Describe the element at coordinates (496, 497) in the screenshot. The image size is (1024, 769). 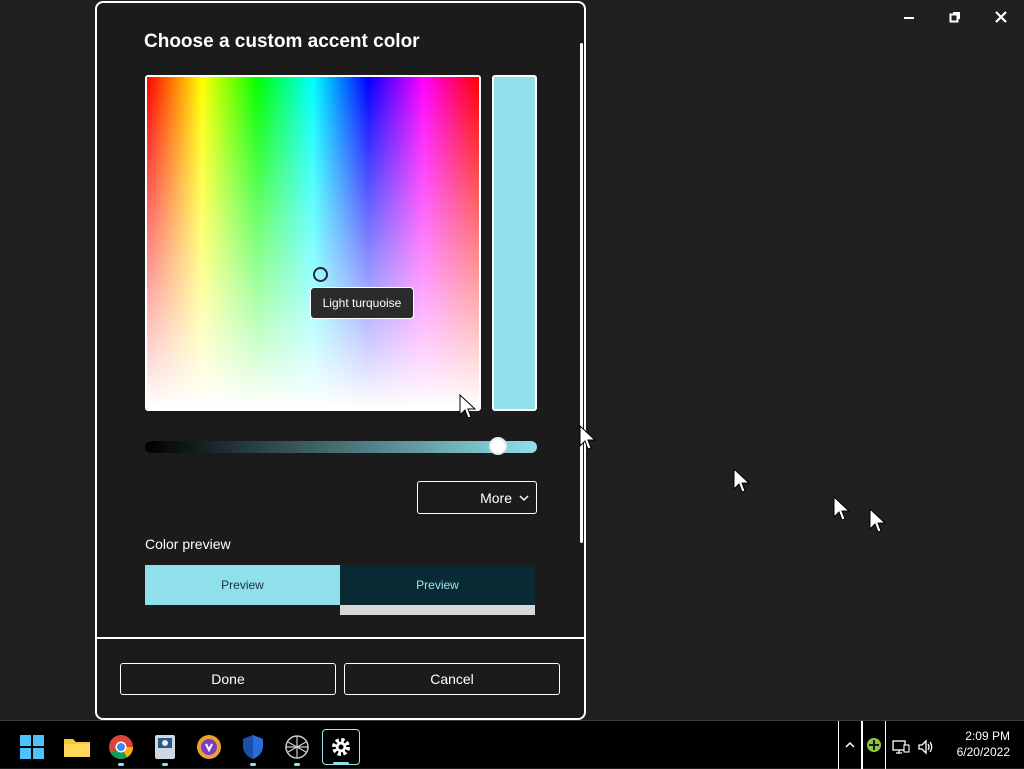
I see `more-label: More` at that location.